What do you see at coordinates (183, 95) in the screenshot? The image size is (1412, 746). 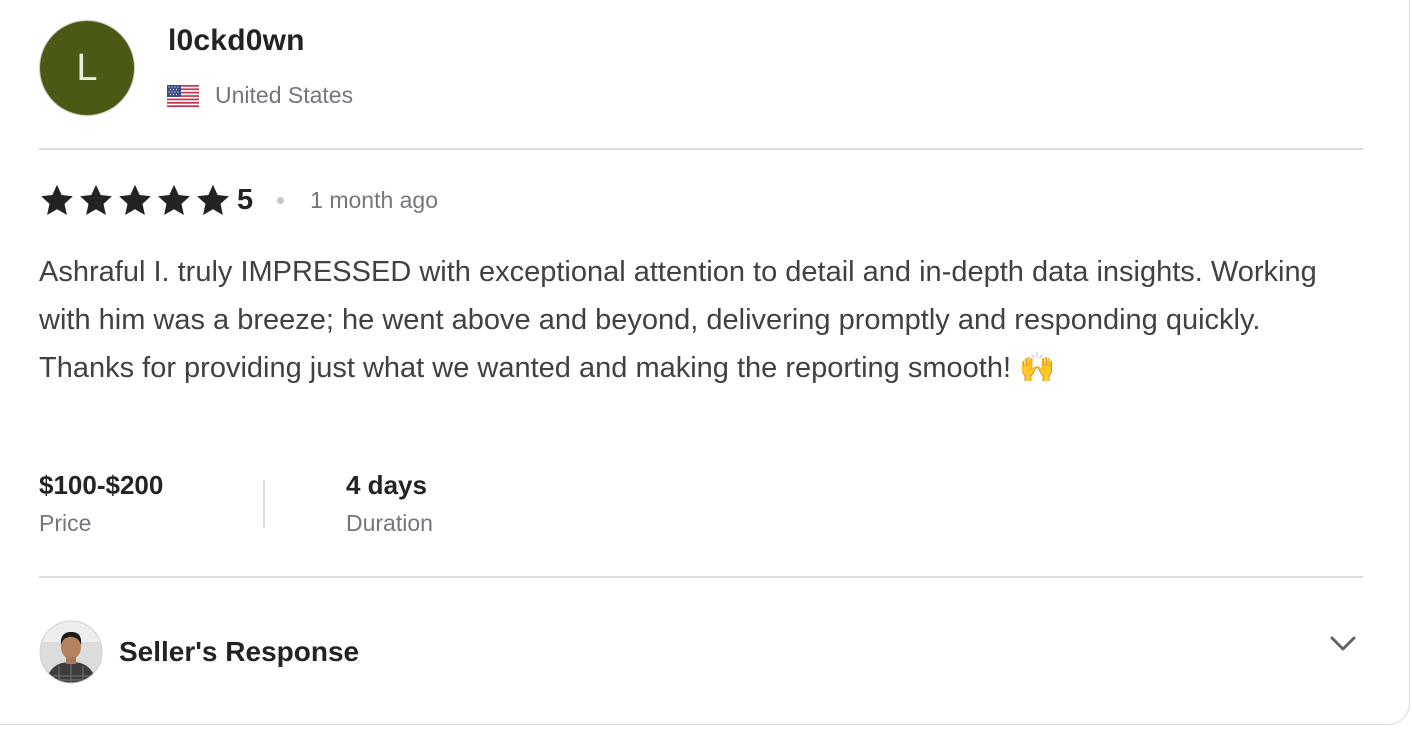 I see `us-flag-icon` at bounding box center [183, 95].